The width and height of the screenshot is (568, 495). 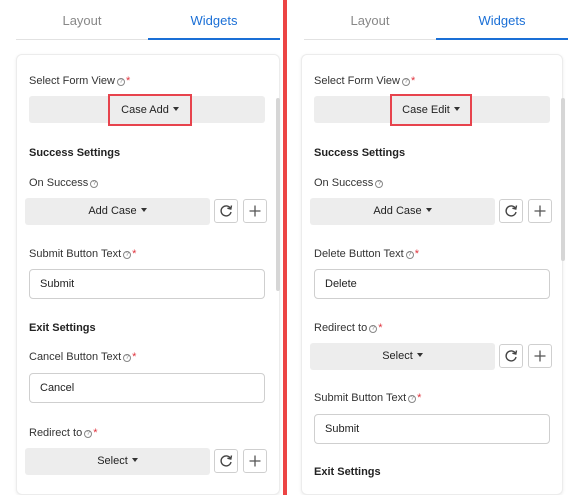 I want to click on form-view-value: Case Edit, so click(x=426, y=110).